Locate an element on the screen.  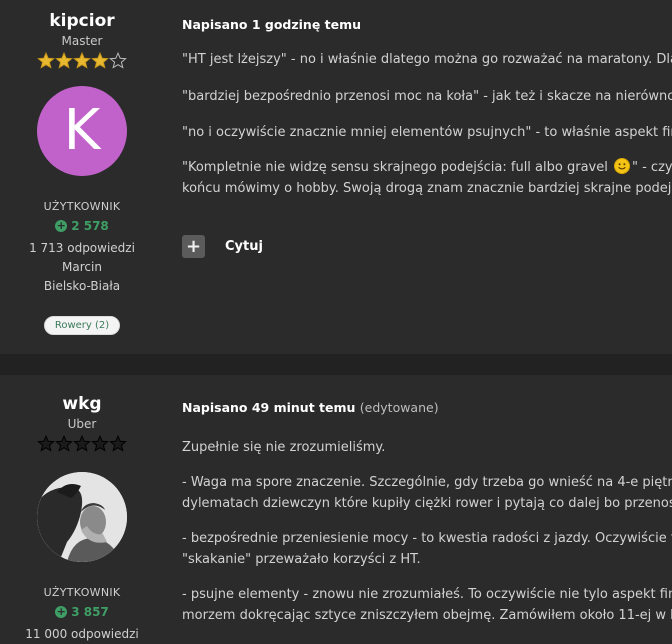
author-name: Marcin is located at coordinates (82, 267).